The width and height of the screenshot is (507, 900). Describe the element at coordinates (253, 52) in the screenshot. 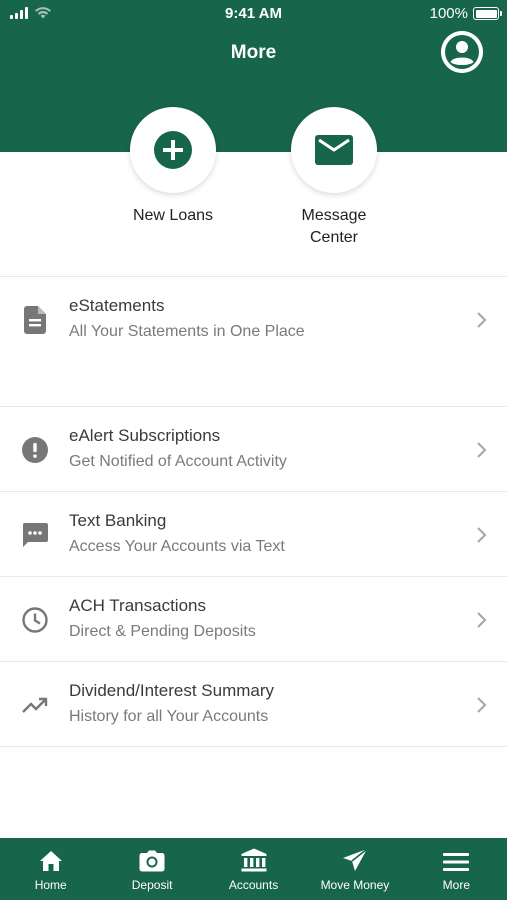

I see `page-title: More` at that location.